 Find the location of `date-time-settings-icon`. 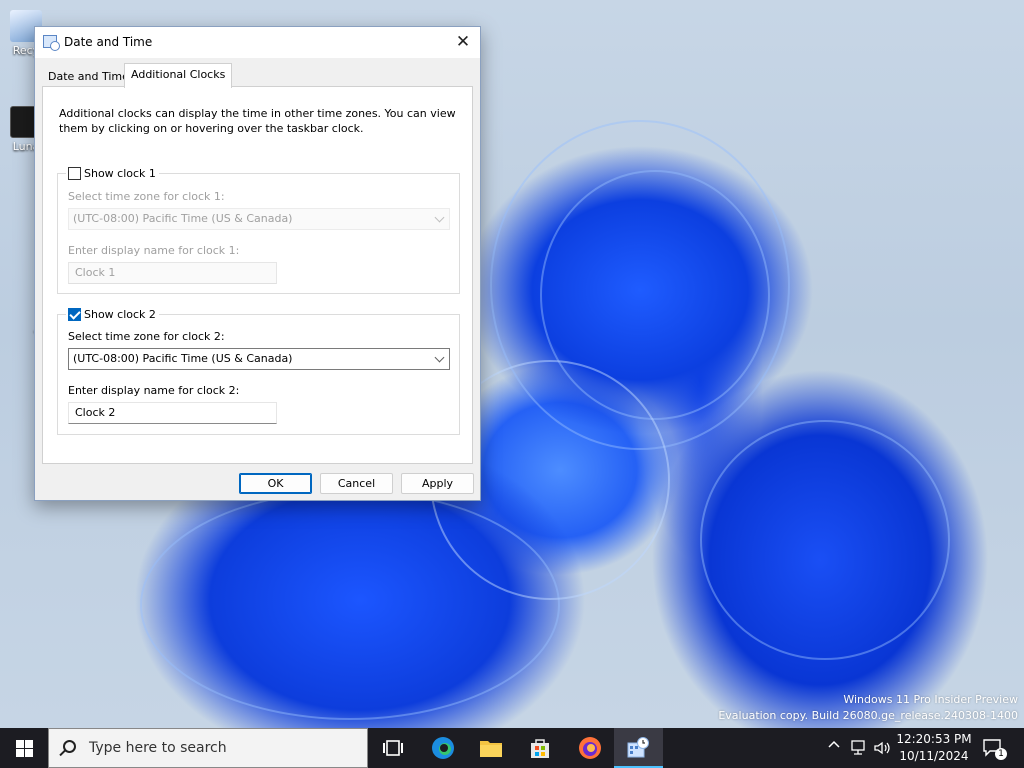

date-time-settings-icon is located at coordinates (638, 748).